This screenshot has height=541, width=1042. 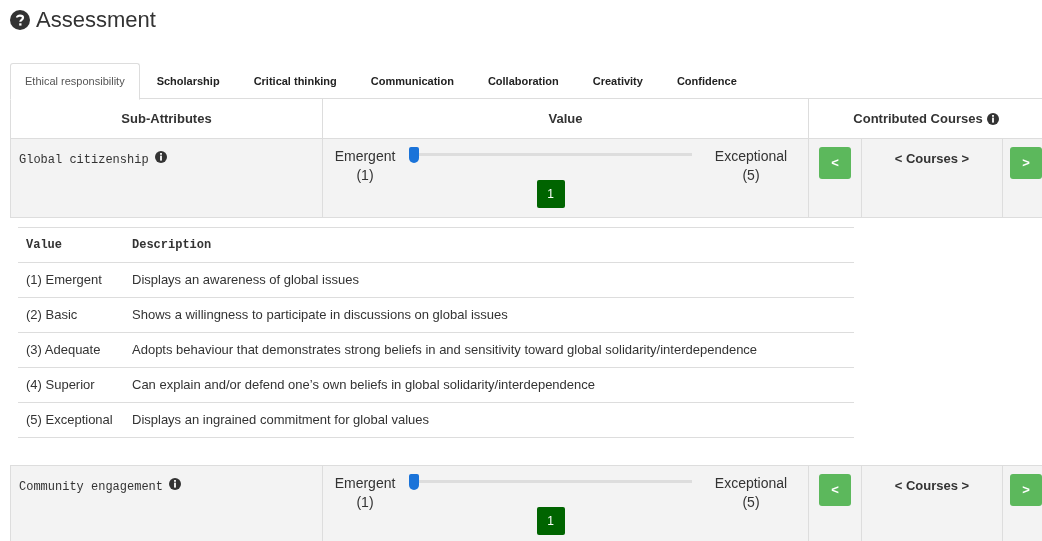 What do you see at coordinates (295, 81) in the screenshot?
I see `tab: Critical thinking` at bounding box center [295, 81].